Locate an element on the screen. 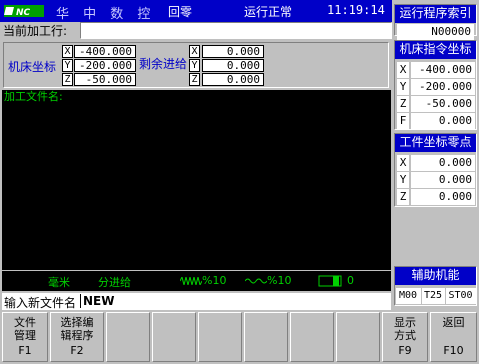 This screenshot has height=364, width=479. machine-x-value: -400.000 is located at coordinates (105, 51).